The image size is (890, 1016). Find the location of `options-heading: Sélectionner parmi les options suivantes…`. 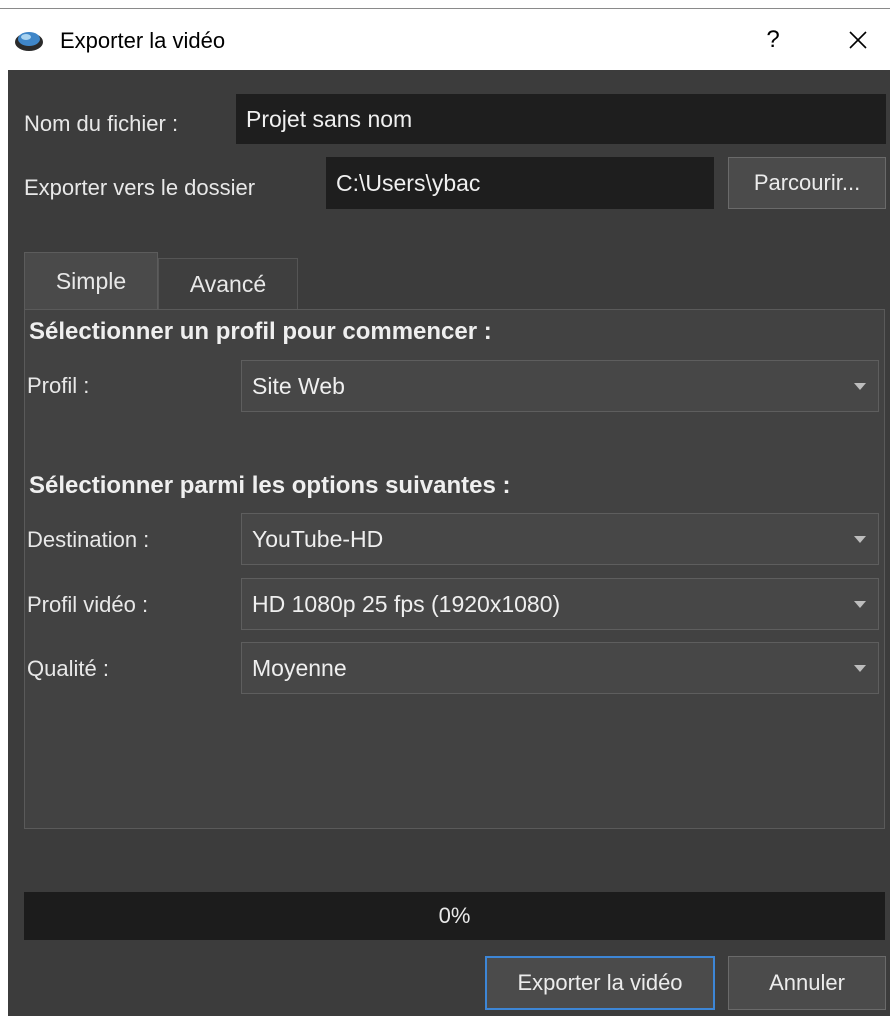

options-heading: Sélectionner parmi les options suivantes… is located at coordinates (270, 485).